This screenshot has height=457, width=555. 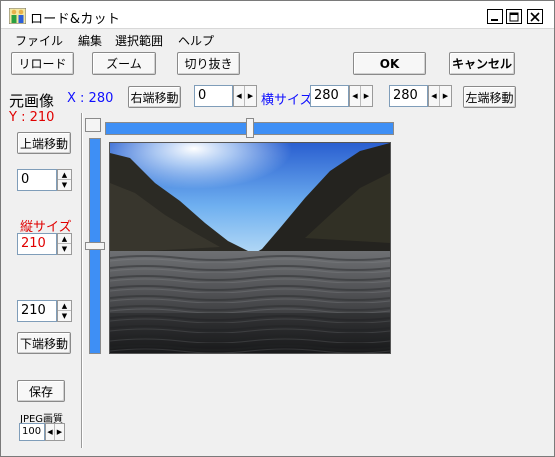 What do you see at coordinates (213, 96) in the screenshot?
I see `right-edge-input: 0` at bounding box center [213, 96].